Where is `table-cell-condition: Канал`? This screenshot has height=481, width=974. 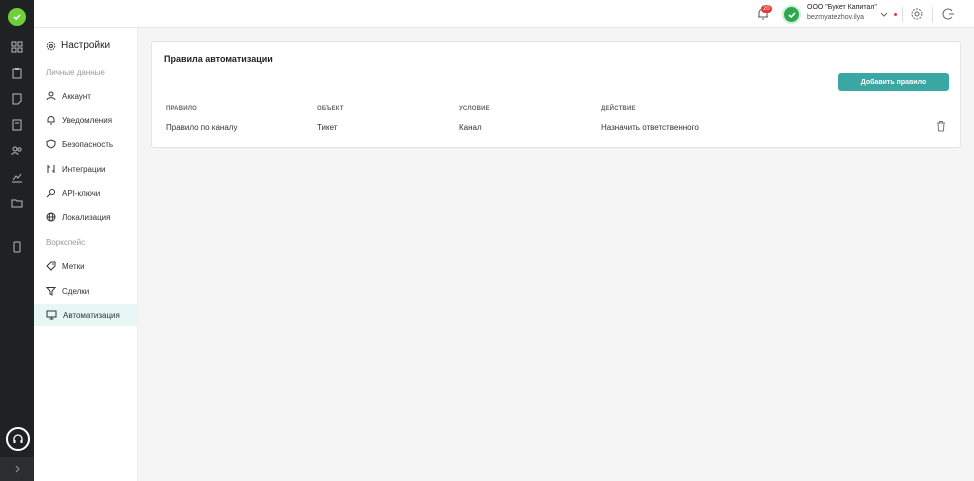
table-cell-condition: Канал is located at coordinates (470, 127).